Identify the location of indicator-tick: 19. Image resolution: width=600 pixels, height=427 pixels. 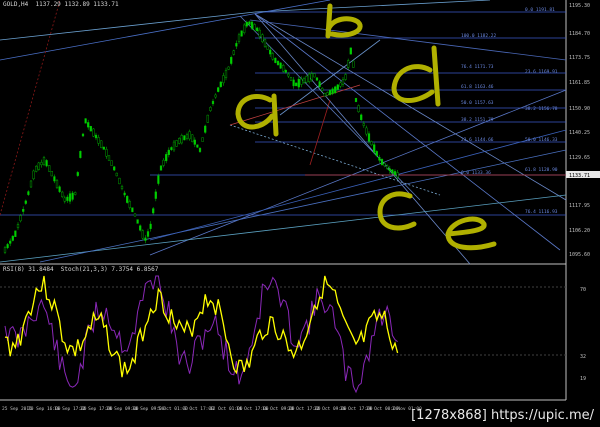
(583, 379).